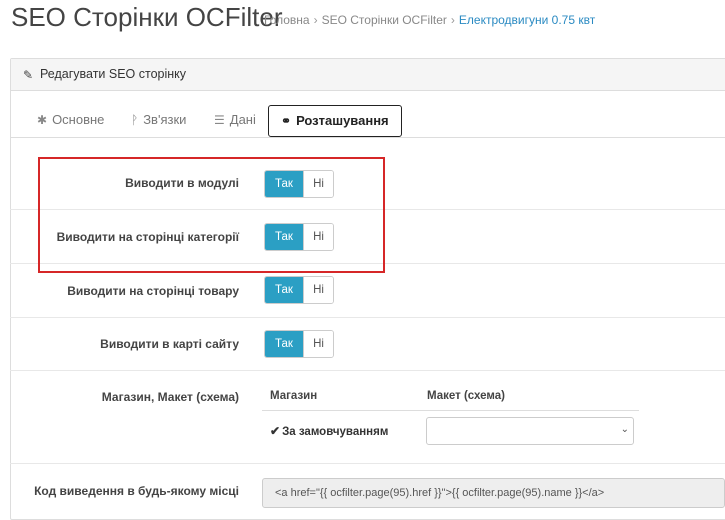 The width and height of the screenshot is (725, 520). What do you see at coordinates (147, 17) in the screenshot?
I see `page-title: SEO Сторінки OCFilter` at bounding box center [147, 17].